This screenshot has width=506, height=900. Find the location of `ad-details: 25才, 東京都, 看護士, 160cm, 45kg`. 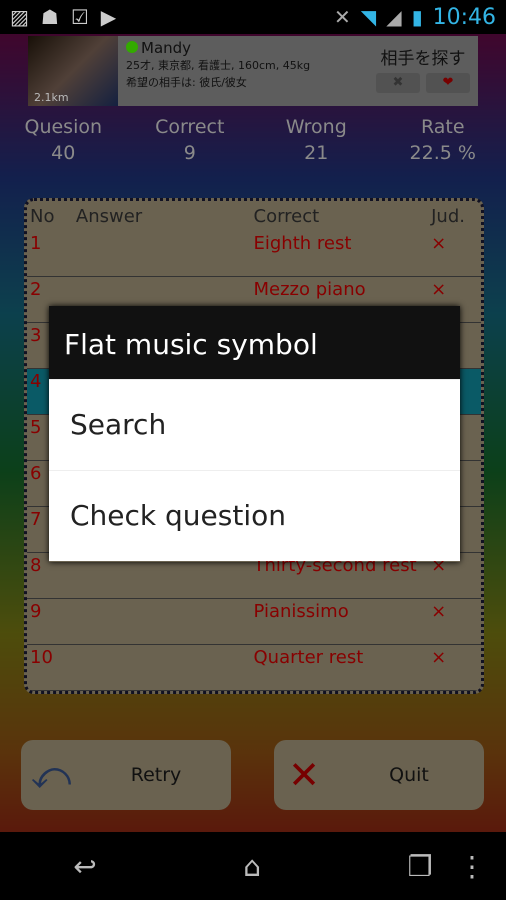

ad-details: 25才, 東京都, 看護士, 160cm, 45kg is located at coordinates (218, 65).